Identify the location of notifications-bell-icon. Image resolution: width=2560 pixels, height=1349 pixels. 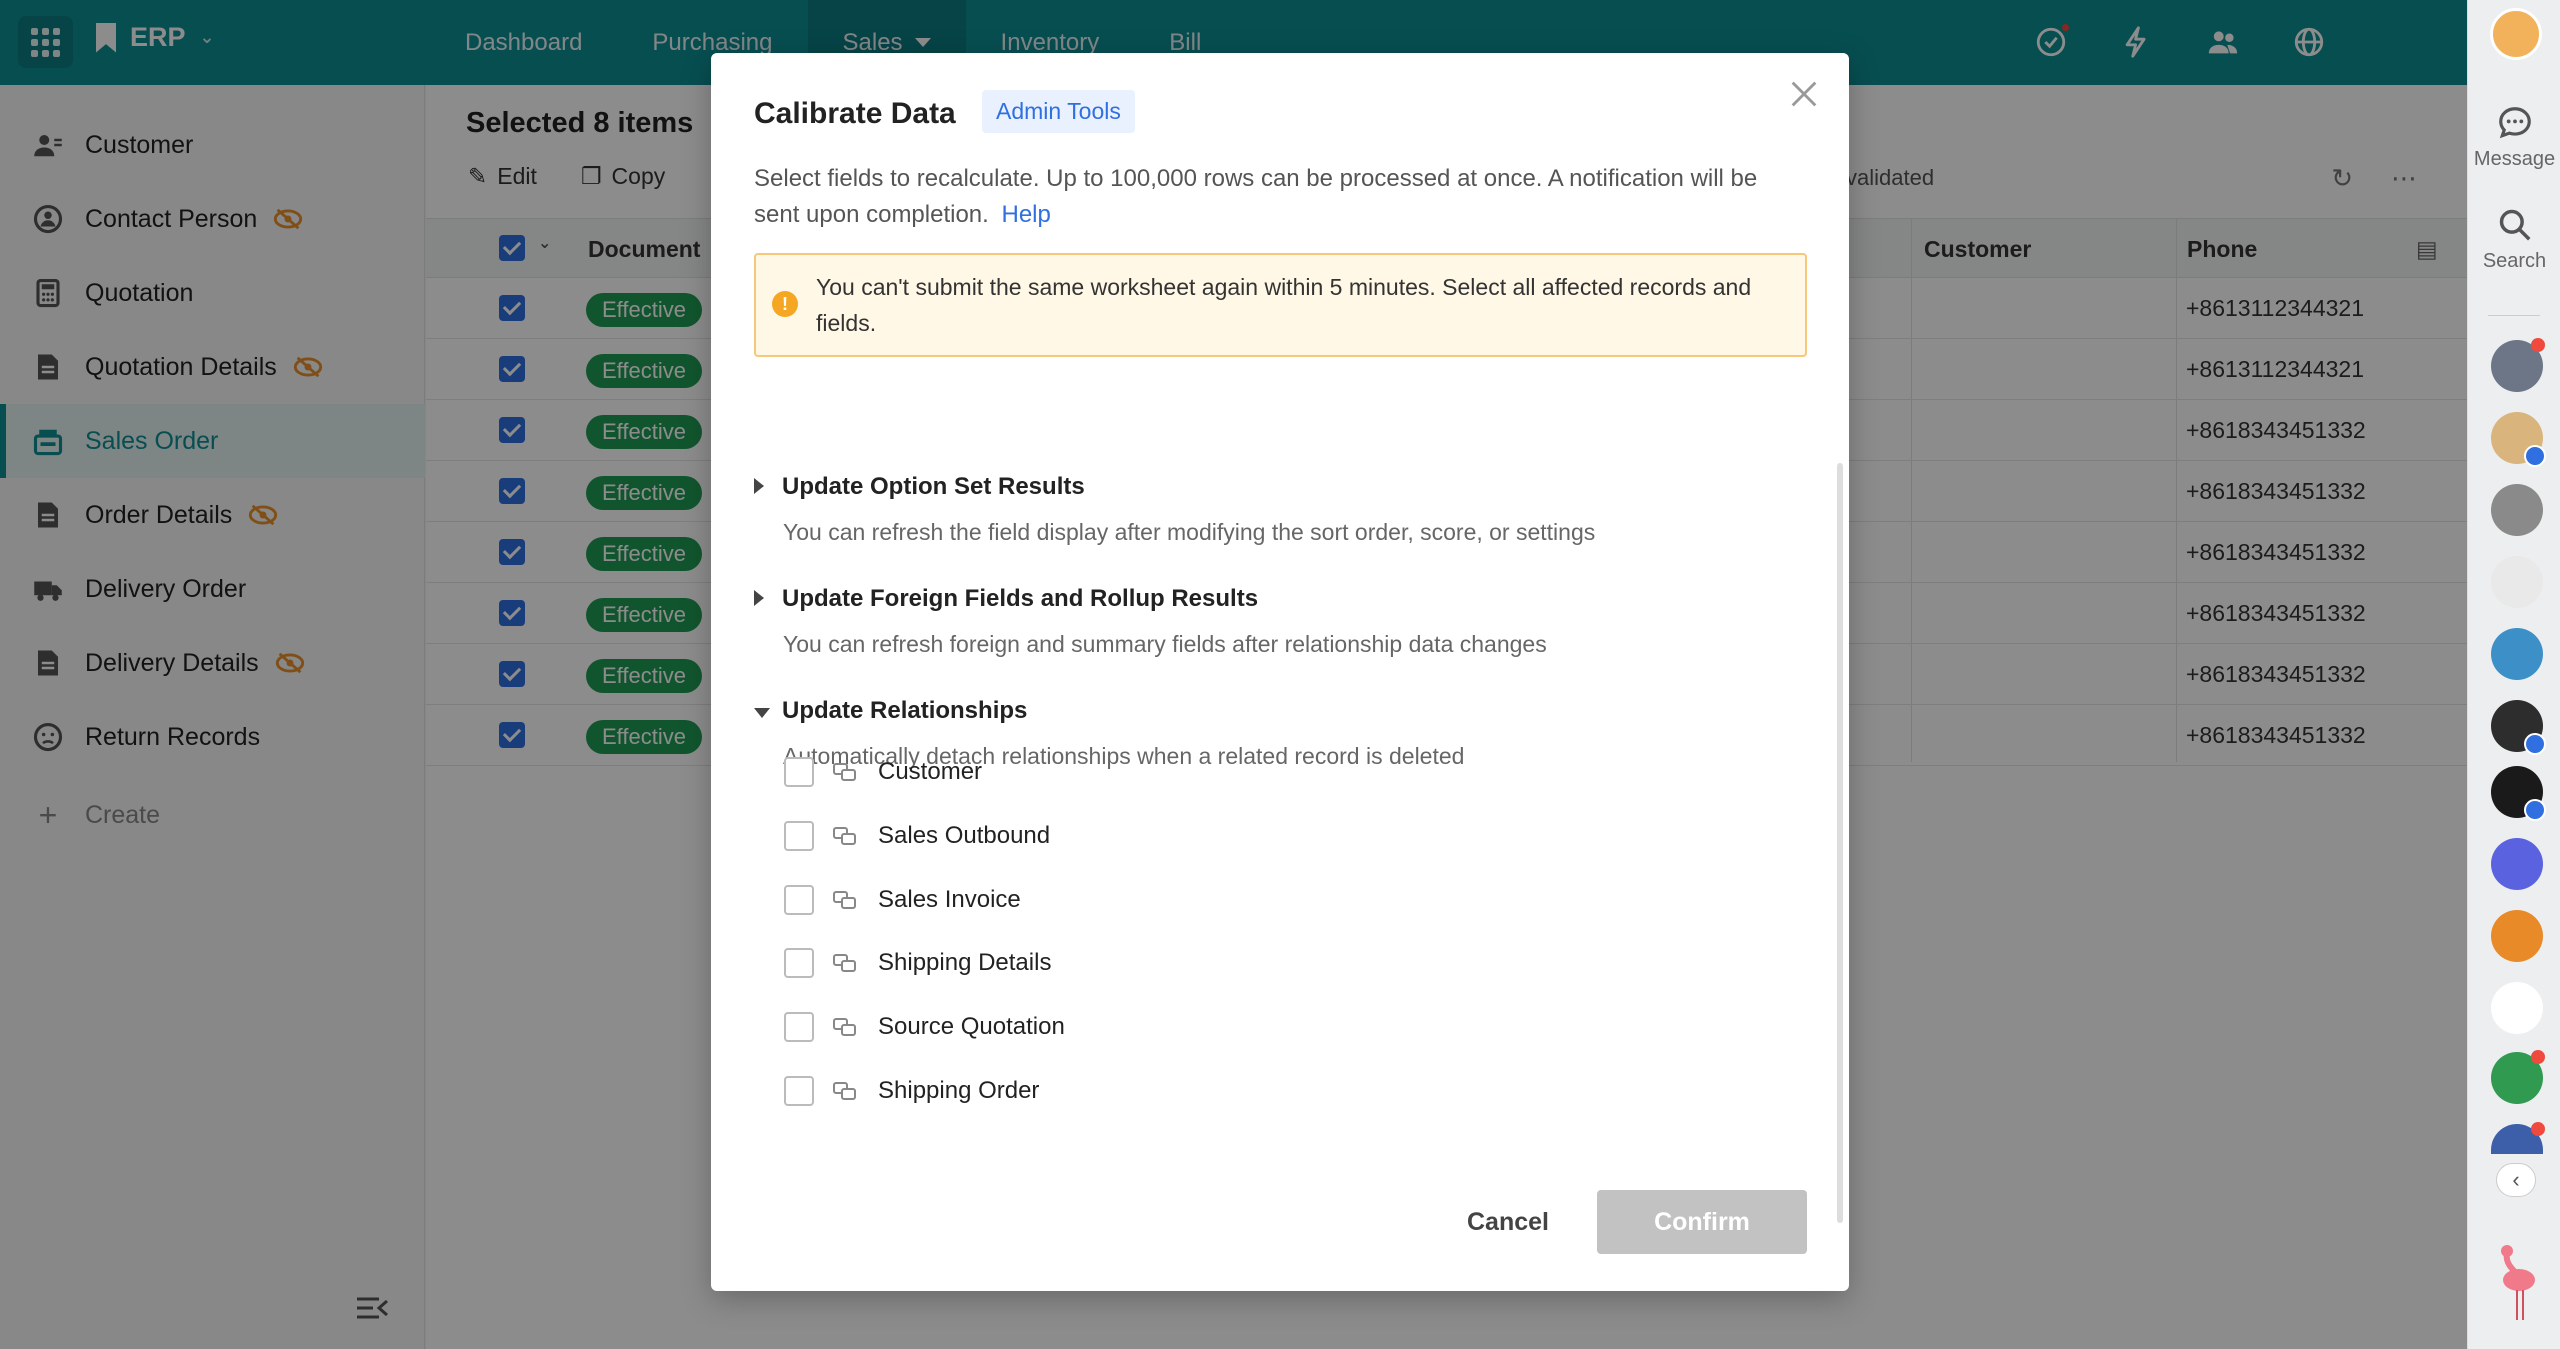
(2518, 365).